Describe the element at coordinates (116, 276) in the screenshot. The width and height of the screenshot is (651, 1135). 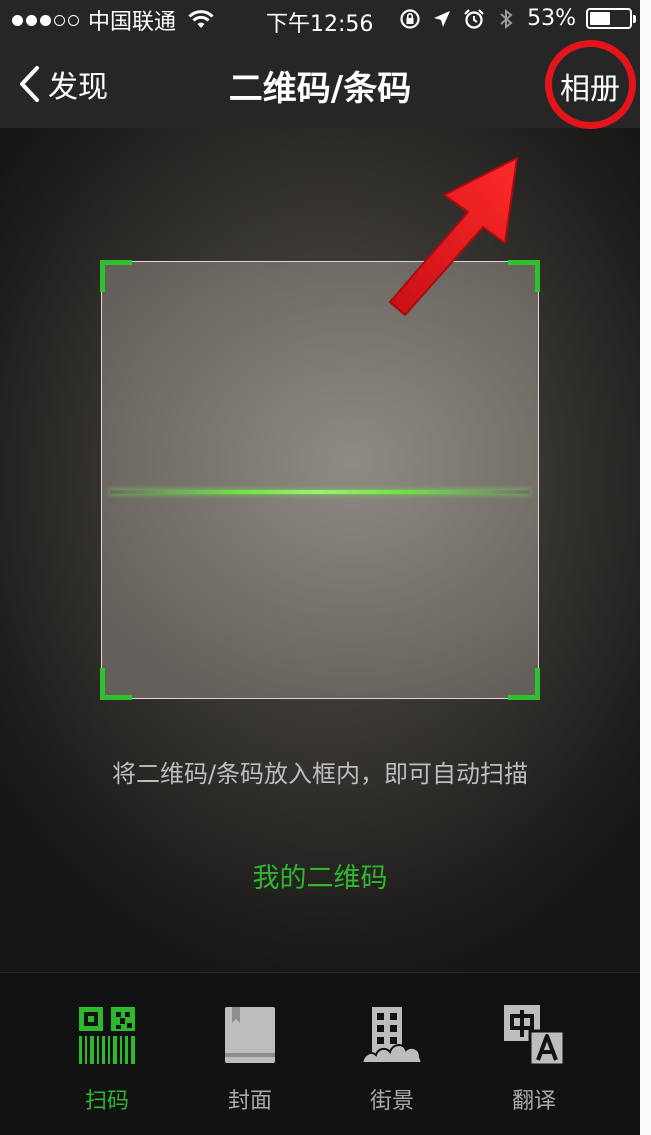
I see `scan-corner-top-left` at that location.